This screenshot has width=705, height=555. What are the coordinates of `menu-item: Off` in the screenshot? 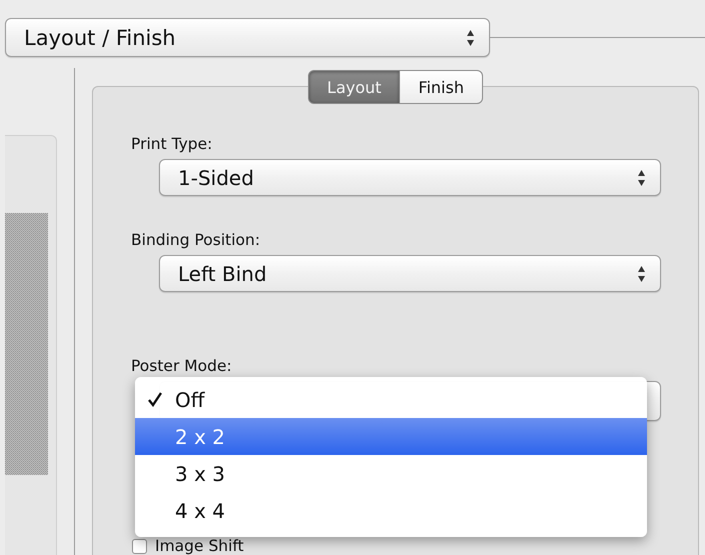 It's located at (391, 399).